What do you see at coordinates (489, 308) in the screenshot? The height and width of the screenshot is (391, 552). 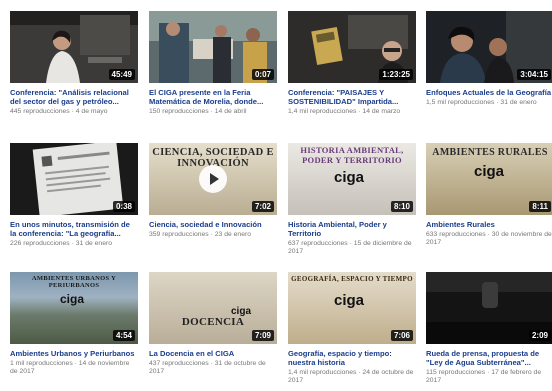 I see `video-thumbnail: 2:09` at bounding box center [489, 308].